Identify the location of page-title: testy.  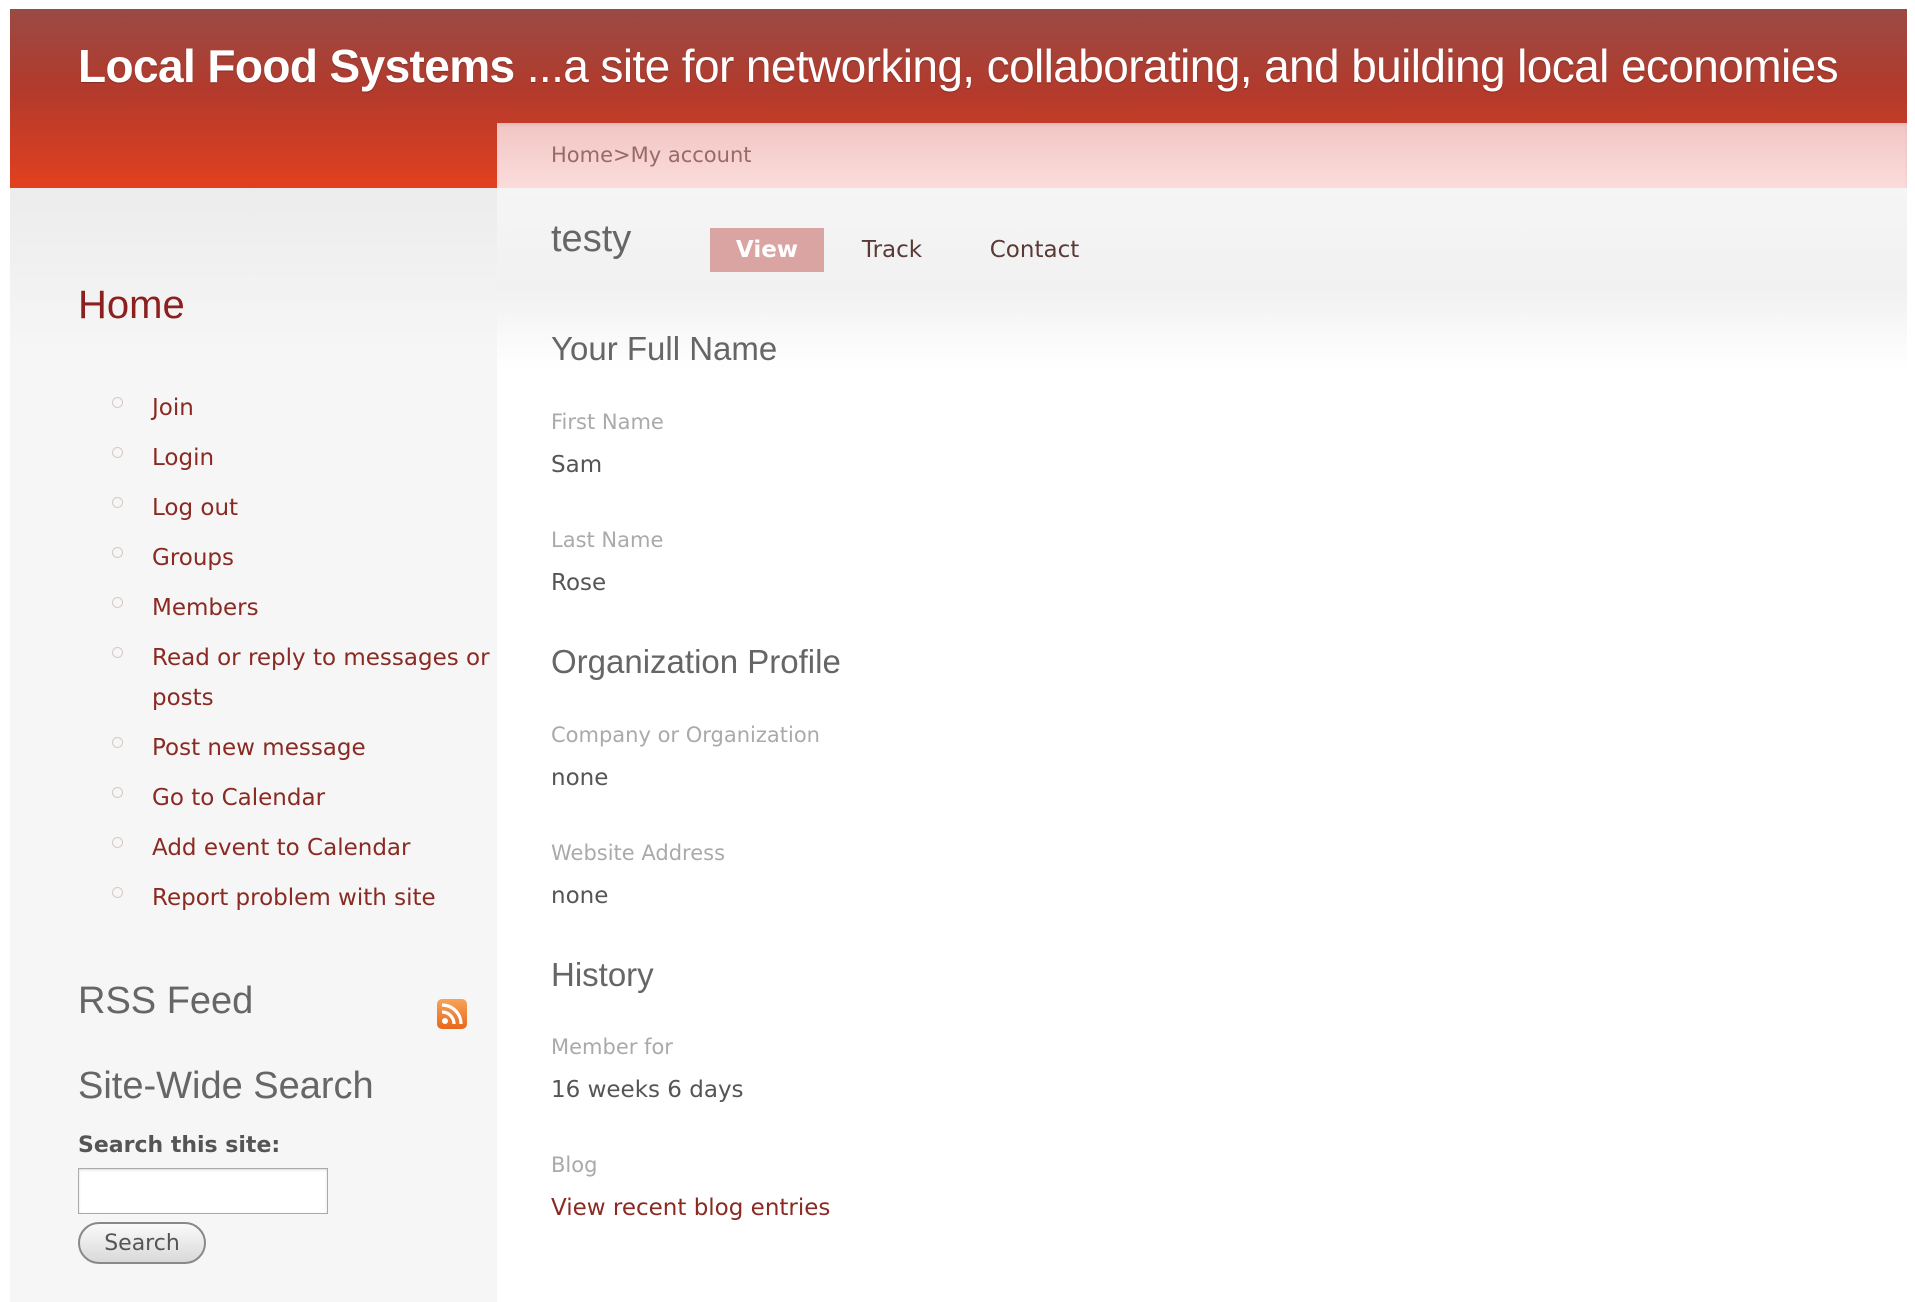
(591, 239).